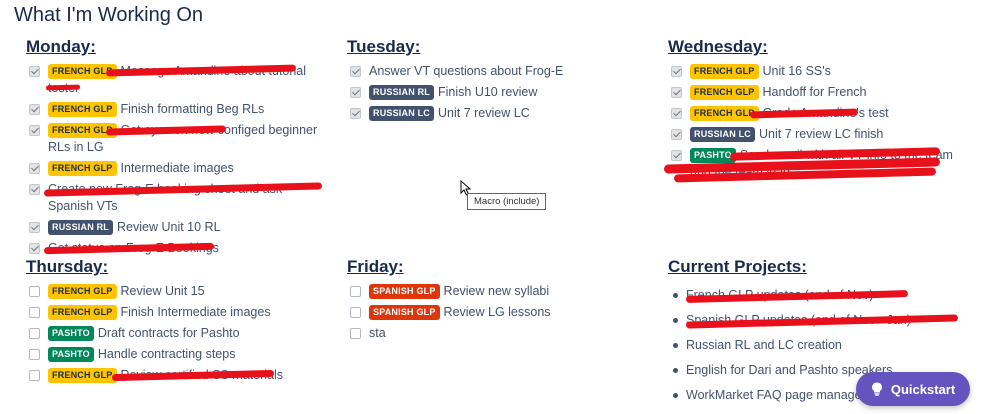  Describe the element at coordinates (162, 291) in the screenshot. I see `task-label: Review Unit 15` at that location.